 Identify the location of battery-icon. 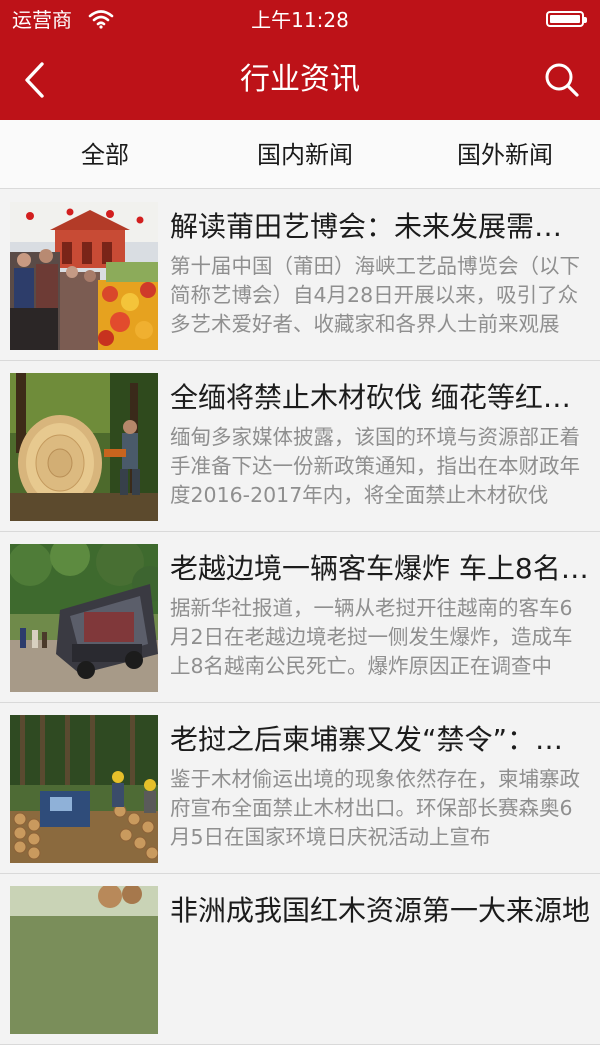
(566, 19).